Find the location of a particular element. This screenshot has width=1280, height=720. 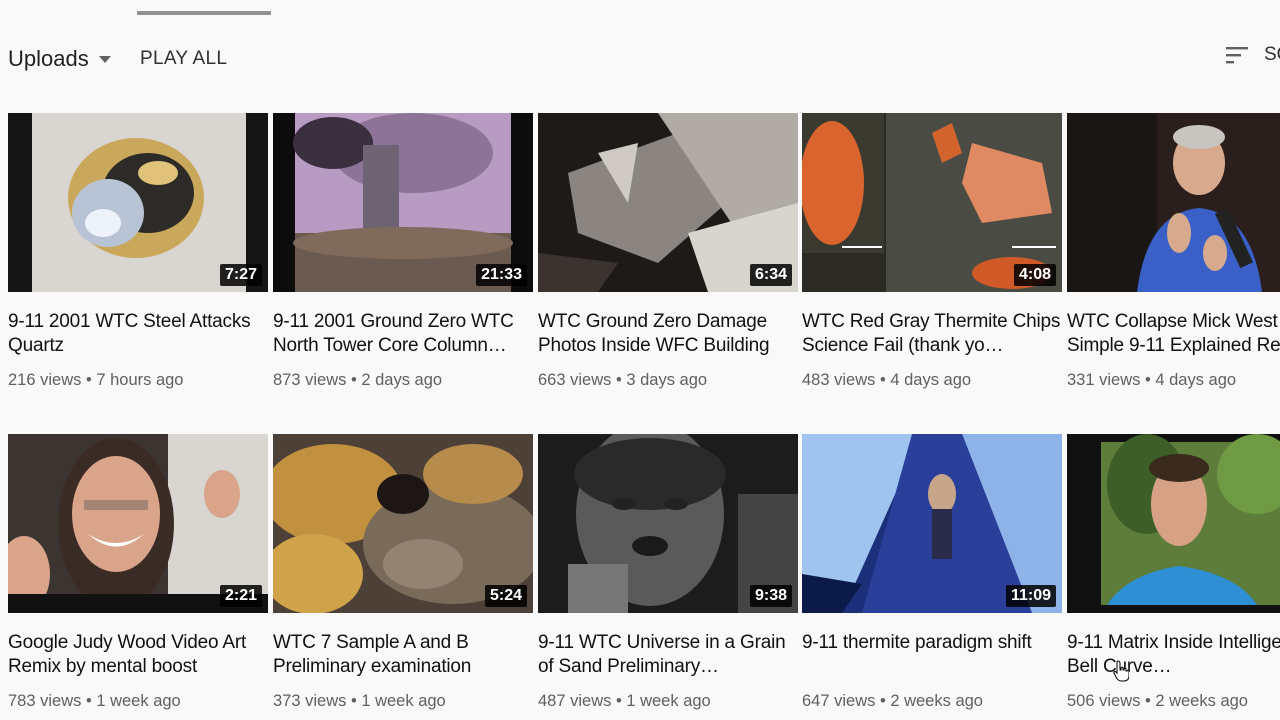

video-title: 9-11 thermite paradigm shift is located at coordinates (932, 655).